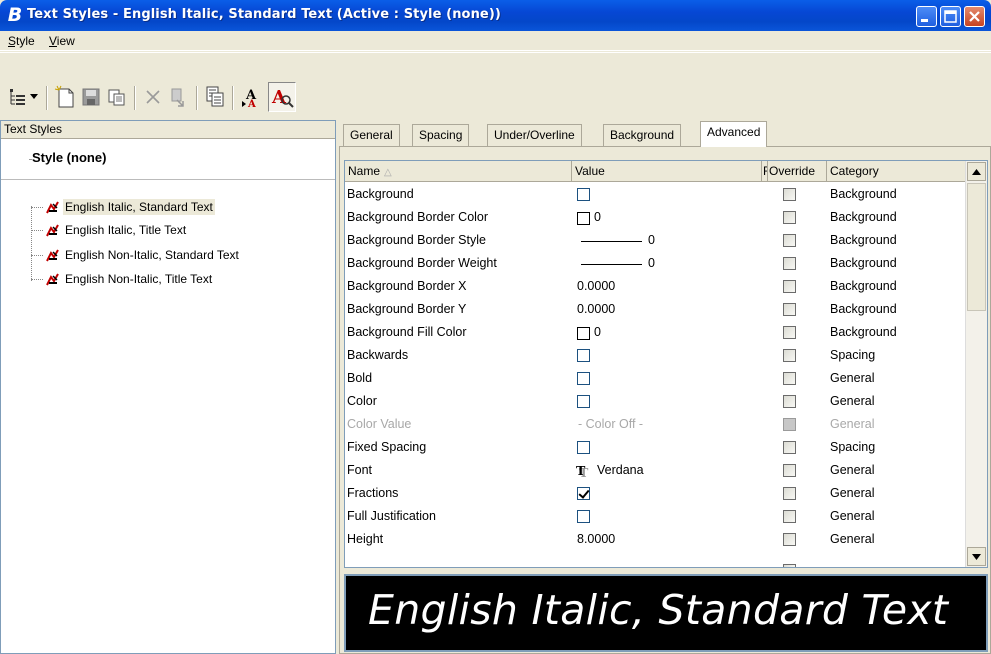  Describe the element at coordinates (853, 355) in the screenshot. I see `property-category: Spacing` at that location.